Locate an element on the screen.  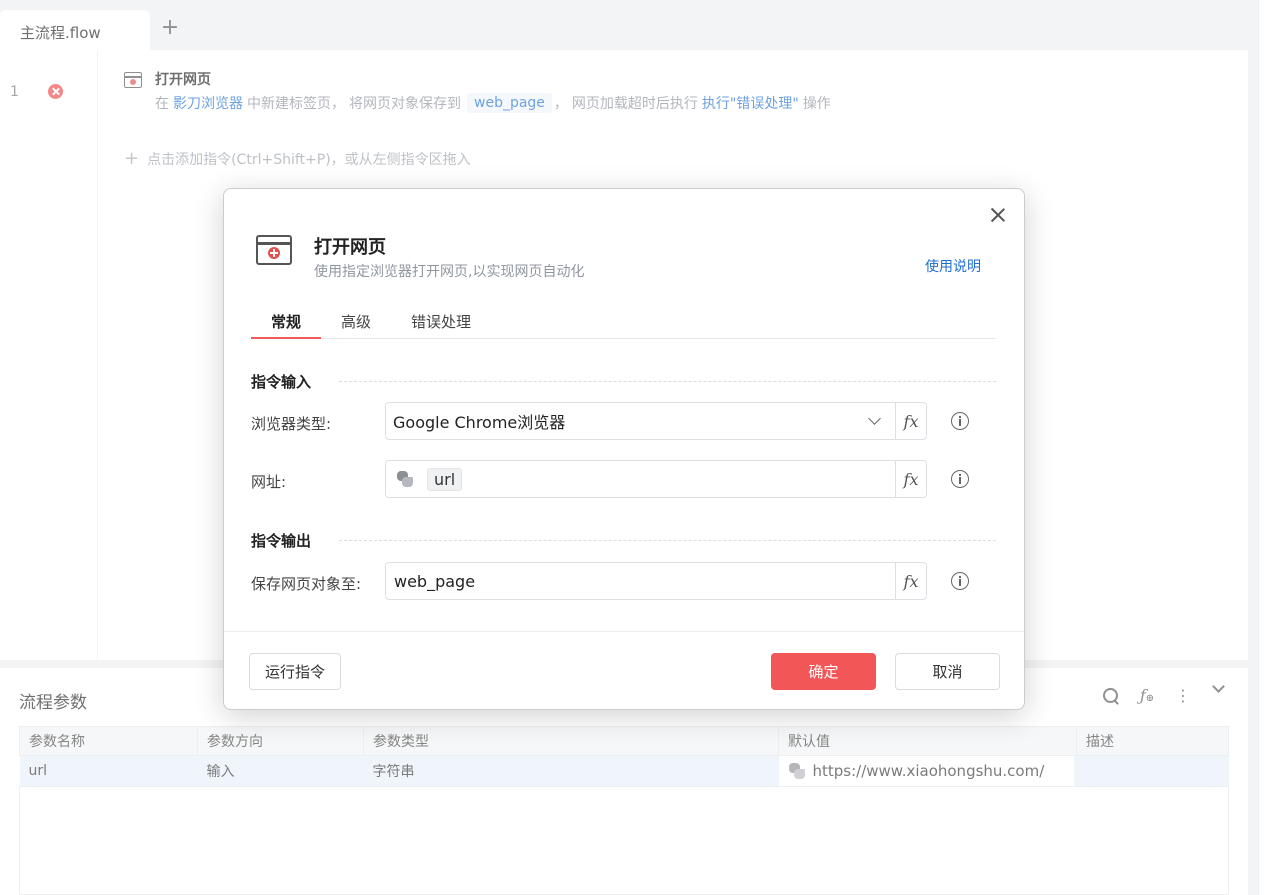
cancel-button: 取消 is located at coordinates (947, 671).